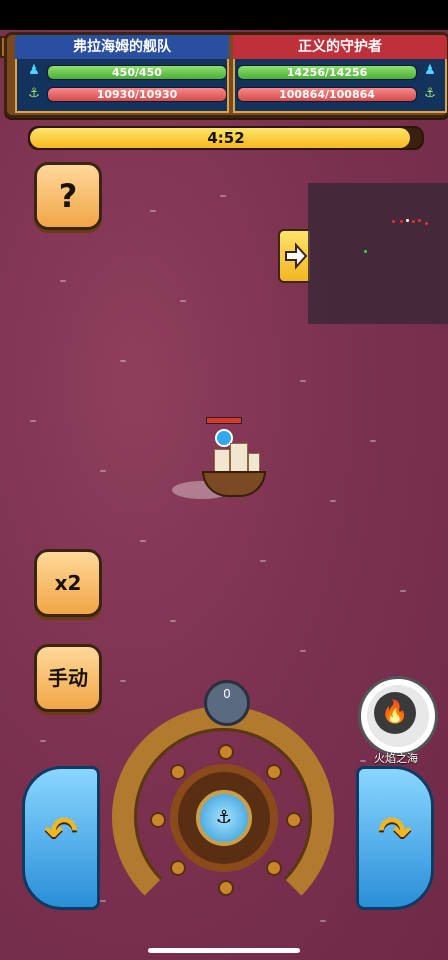 The width and height of the screenshot is (448, 960). I want to click on left-team-name: 弗拉海姆的舰队, so click(122, 47).